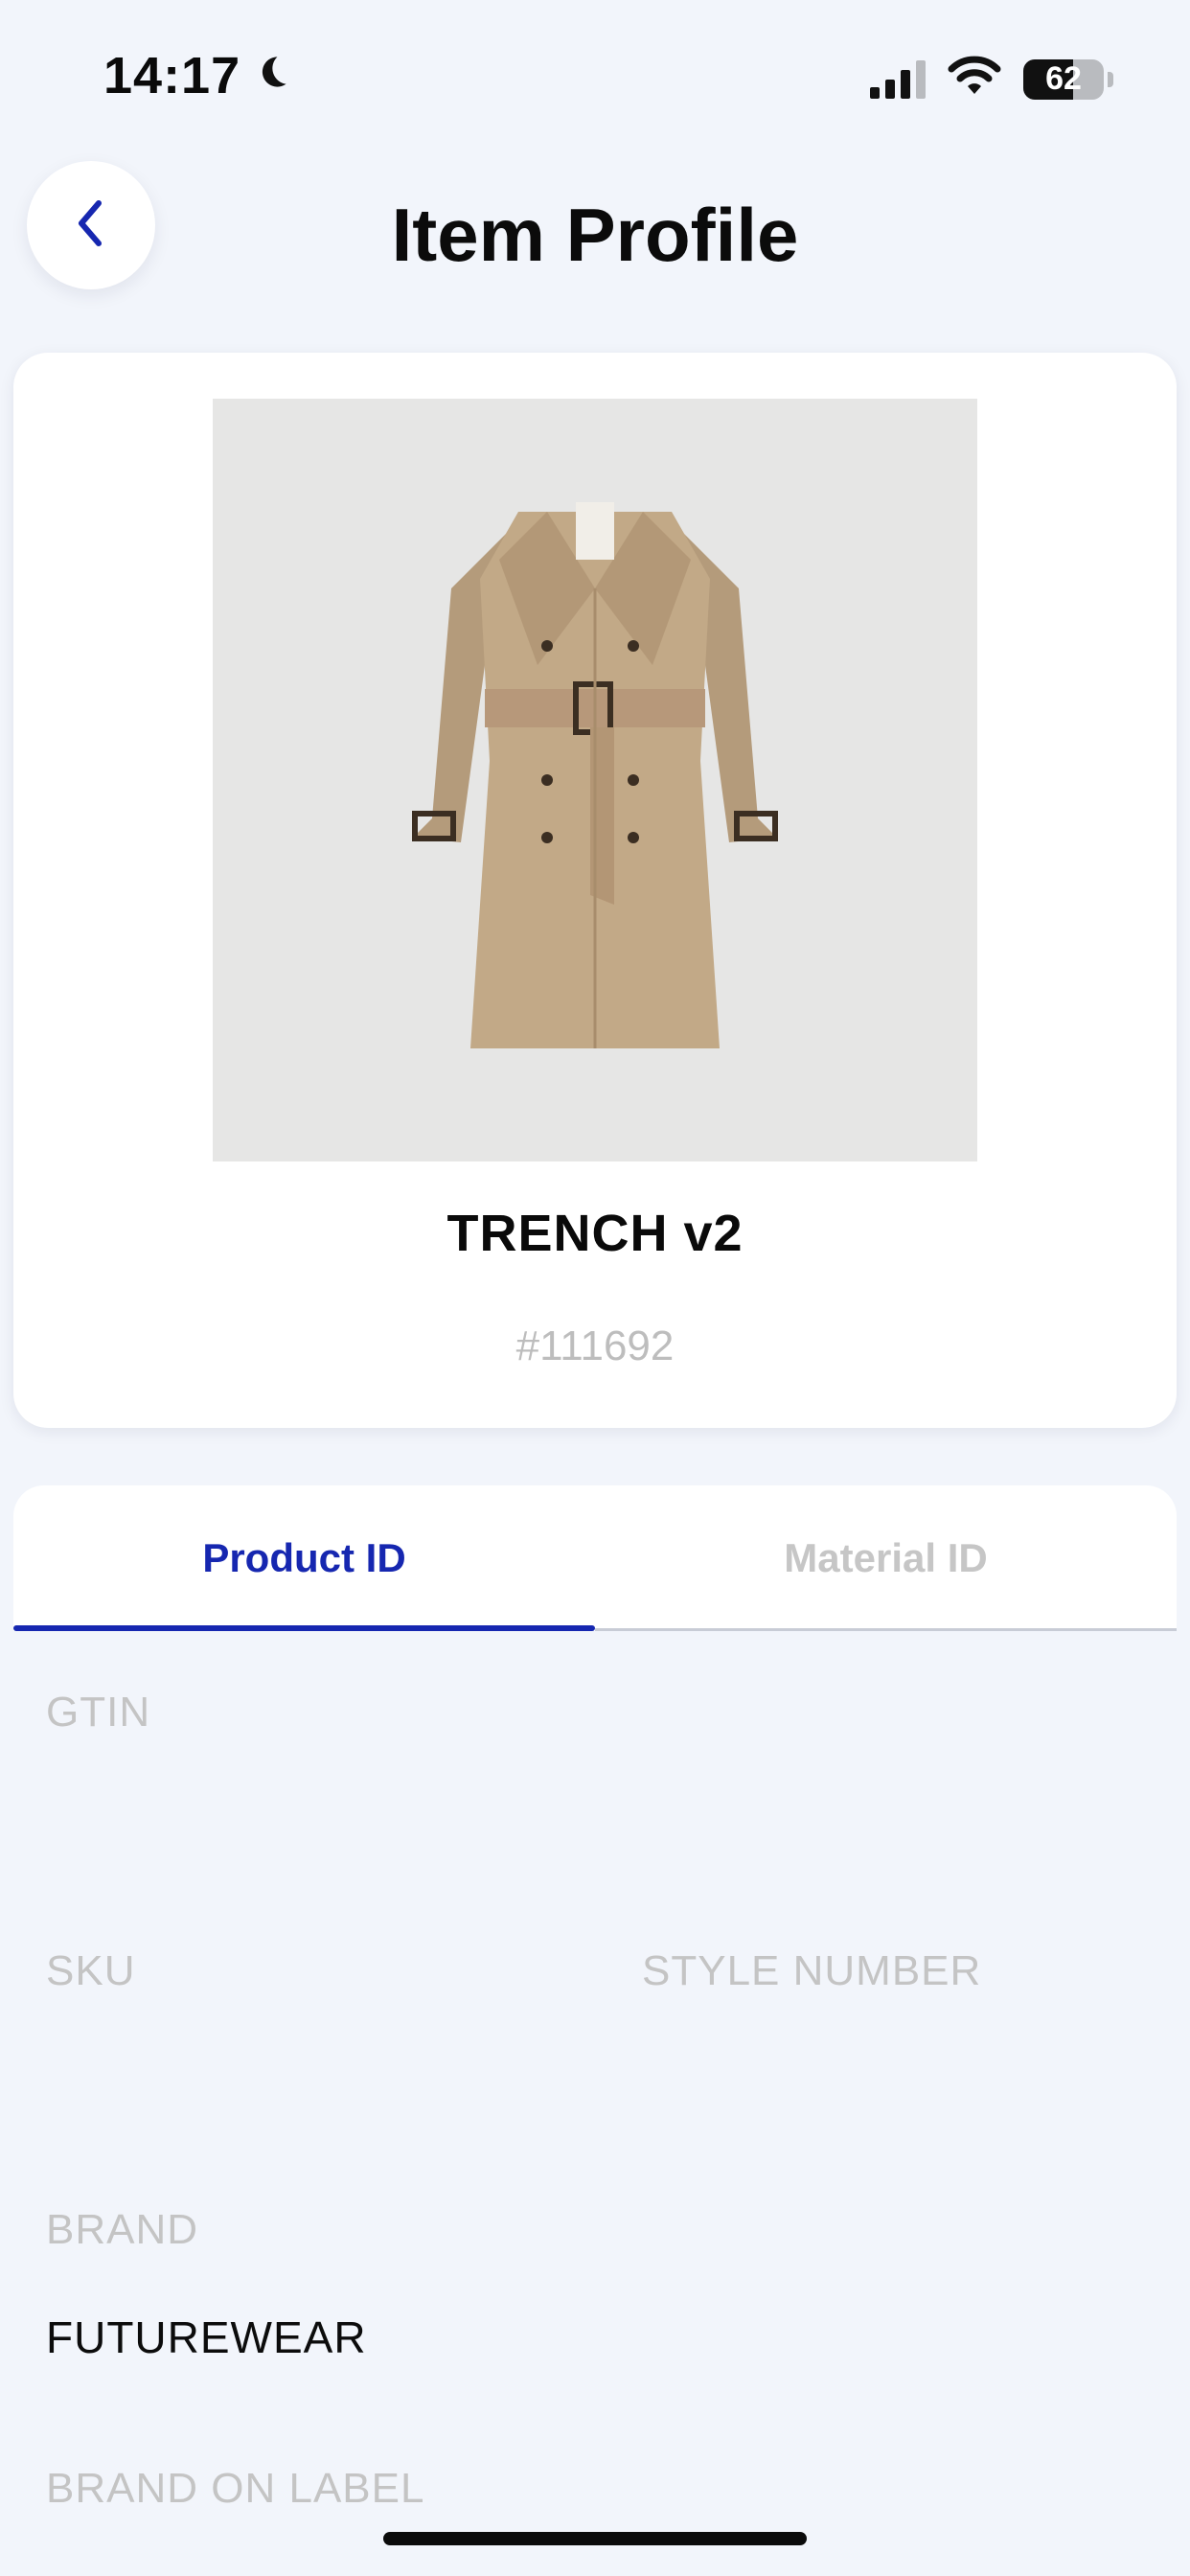  What do you see at coordinates (812, 1970) in the screenshot?
I see `style-number-label: STYLE NUMBER` at bounding box center [812, 1970].